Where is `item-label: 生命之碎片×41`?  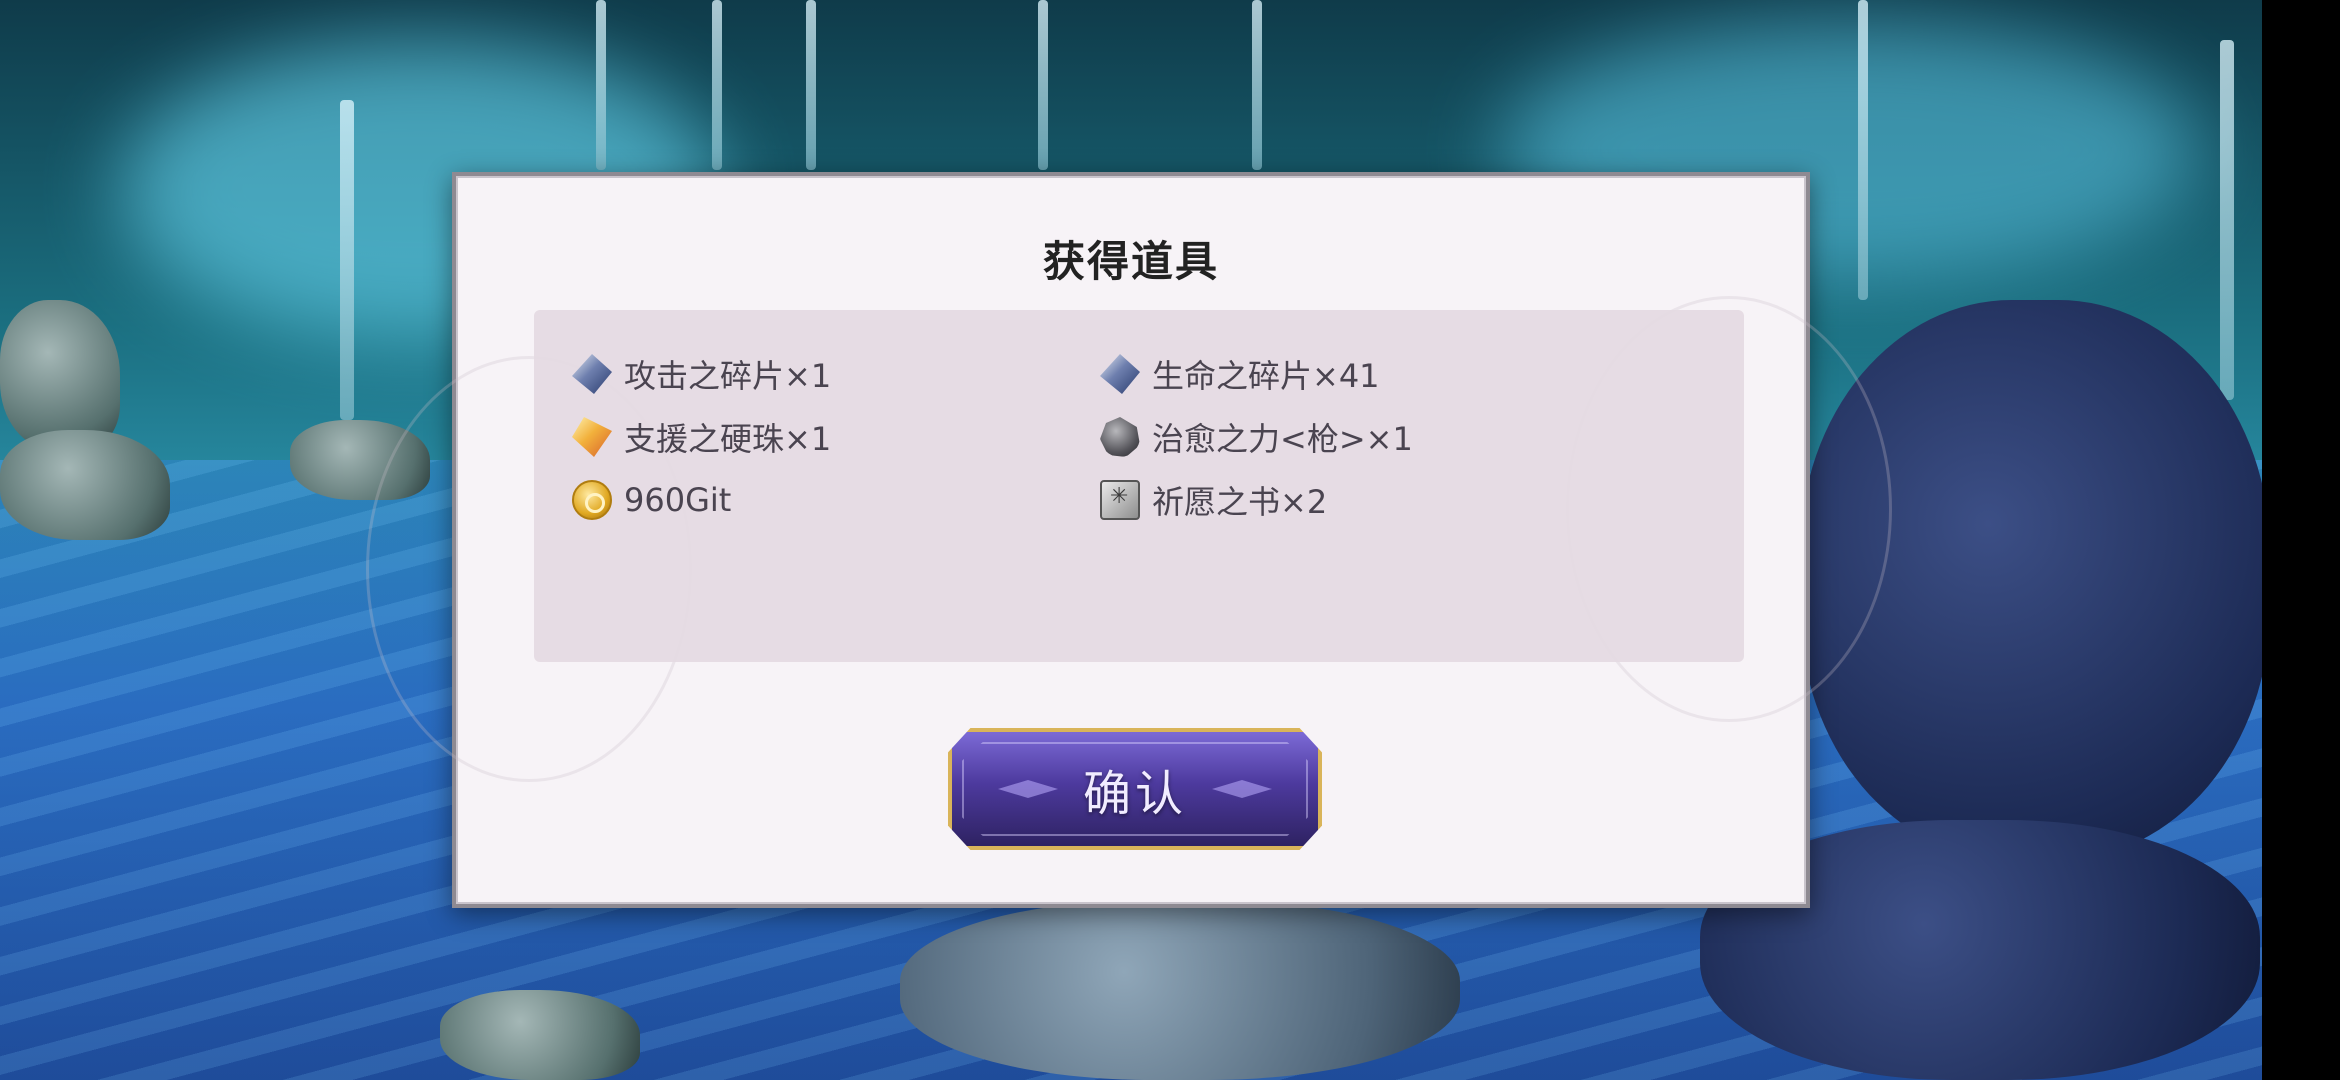
item-label: 生命之碎片×41 is located at coordinates (1266, 376).